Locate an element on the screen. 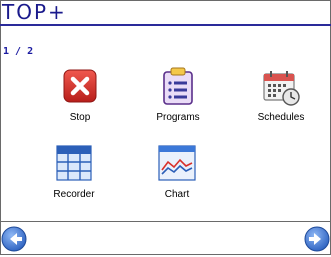  recorder-tile: Recorder is located at coordinates (74, 174).